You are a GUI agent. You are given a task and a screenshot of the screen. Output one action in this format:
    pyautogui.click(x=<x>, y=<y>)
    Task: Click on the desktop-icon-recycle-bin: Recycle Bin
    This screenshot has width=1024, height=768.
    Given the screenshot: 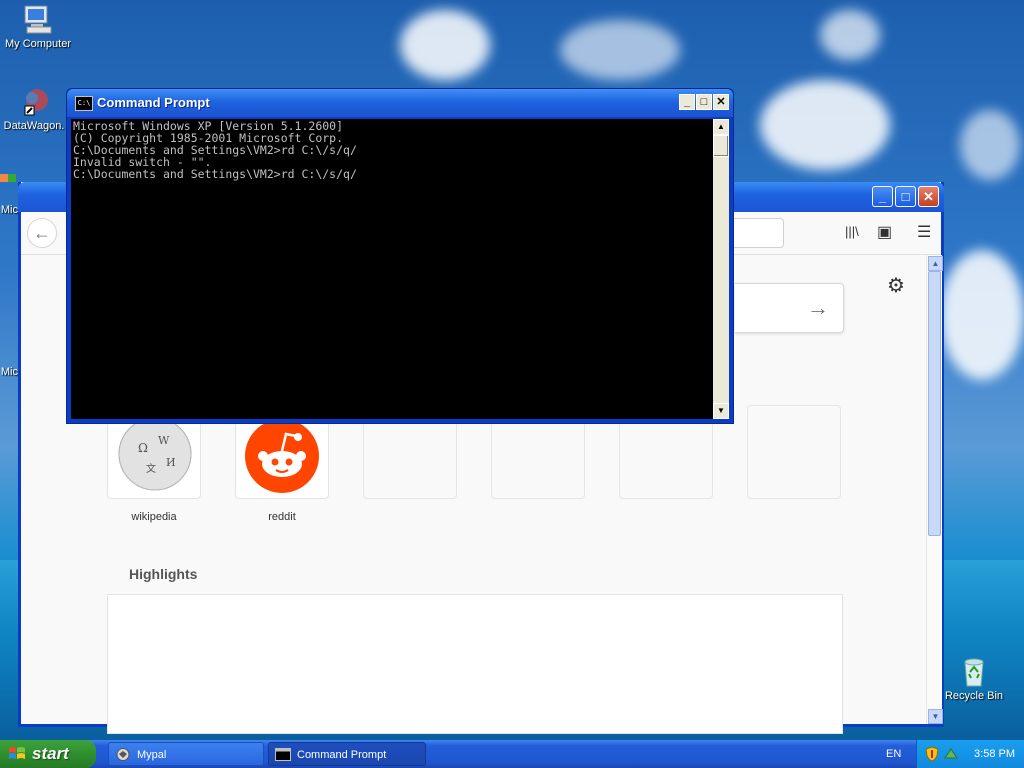 What is the action you would take?
    pyautogui.click(x=974, y=679)
    